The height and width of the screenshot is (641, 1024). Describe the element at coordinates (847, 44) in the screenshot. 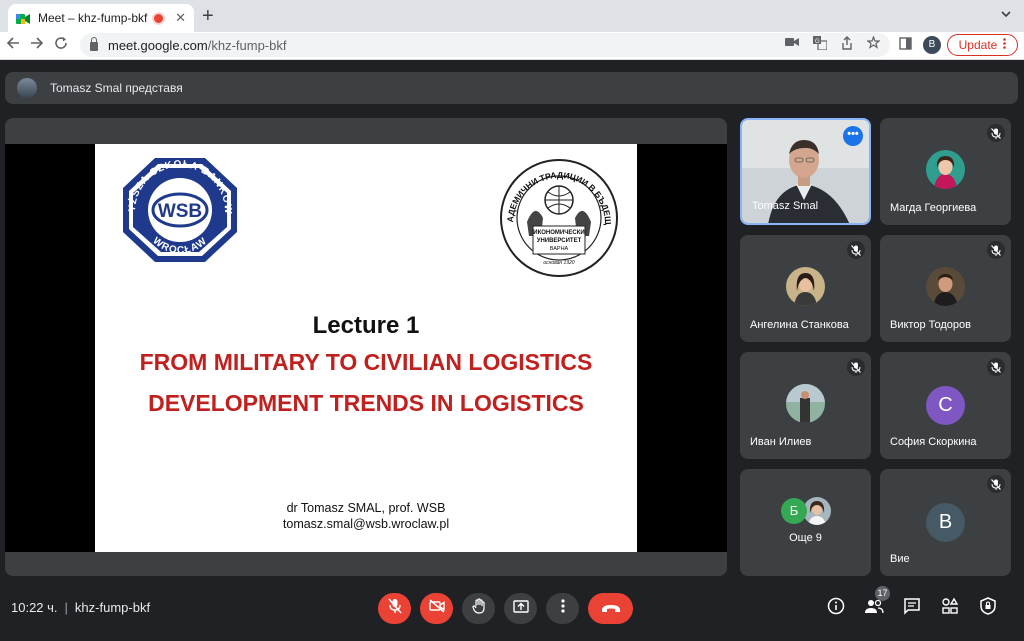

I see `share-icon` at that location.